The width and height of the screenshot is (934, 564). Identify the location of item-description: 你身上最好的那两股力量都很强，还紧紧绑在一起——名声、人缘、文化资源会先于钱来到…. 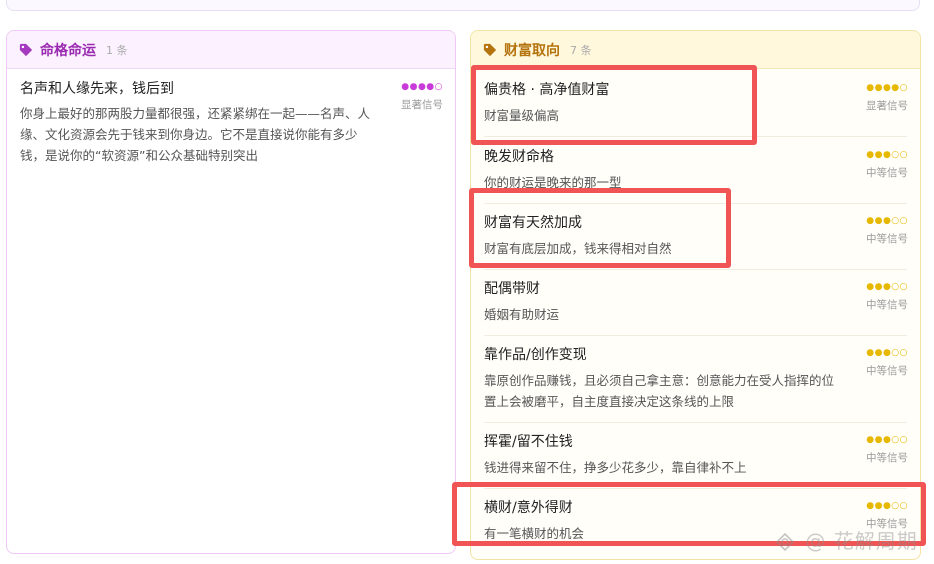
(195, 134).